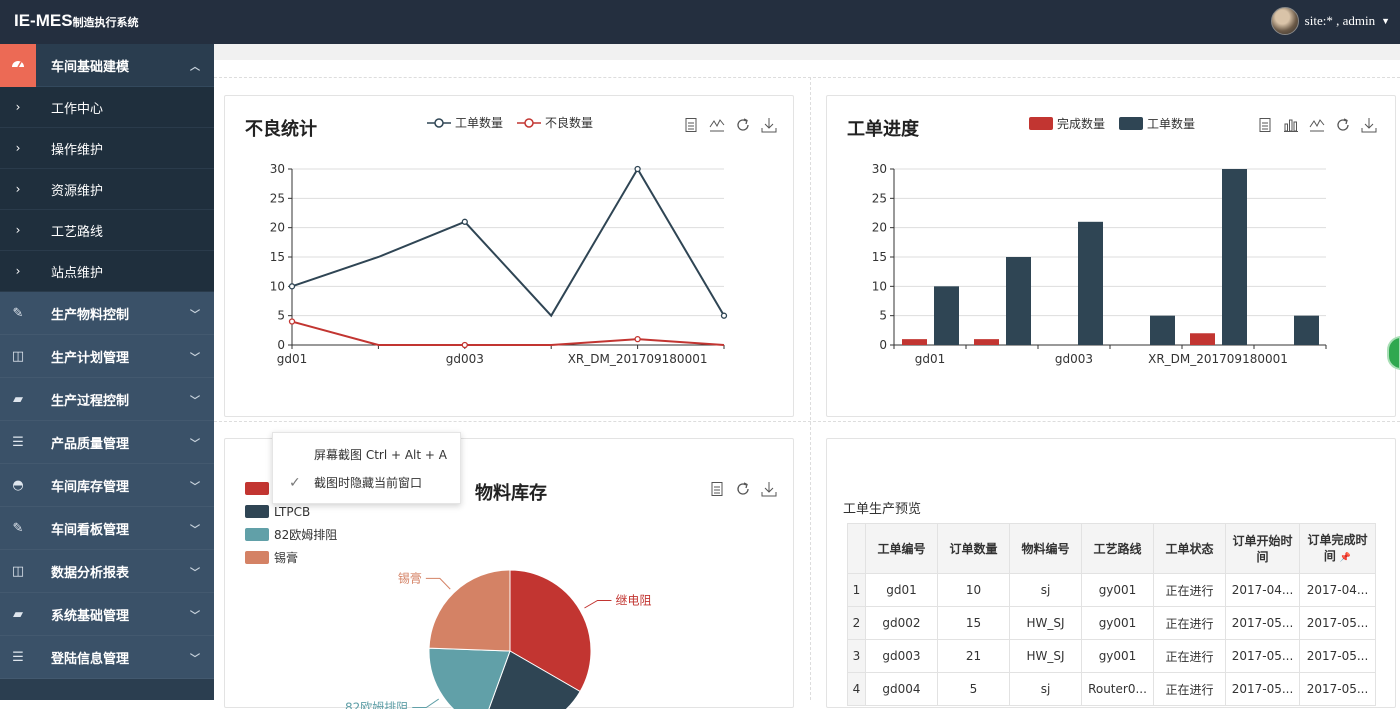  What do you see at coordinates (1262, 548) in the screenshot?
I see `column-header: 订单开始时间` at bounding box center [1262, 548].